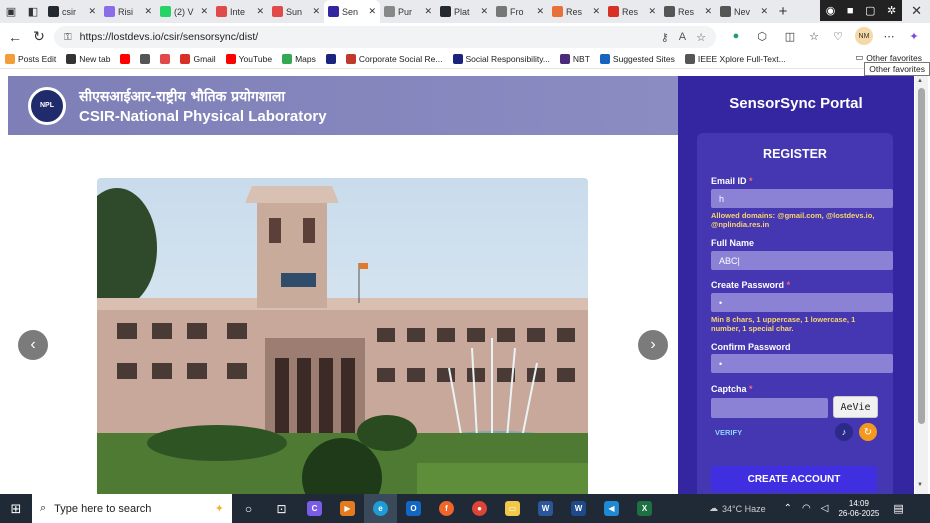  Describe the element at coordinates (653, 345) in the screenshot. I see `carousel-next-button: ›` at that location.